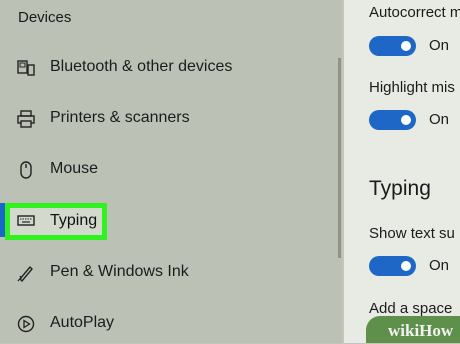 The height and width of the screenshot is (344, 460). What do you see at coordinates (414, 12) in the screenshot?
I see `autocorrect-label: Autocorrect m` at bounding box center [414, 12].